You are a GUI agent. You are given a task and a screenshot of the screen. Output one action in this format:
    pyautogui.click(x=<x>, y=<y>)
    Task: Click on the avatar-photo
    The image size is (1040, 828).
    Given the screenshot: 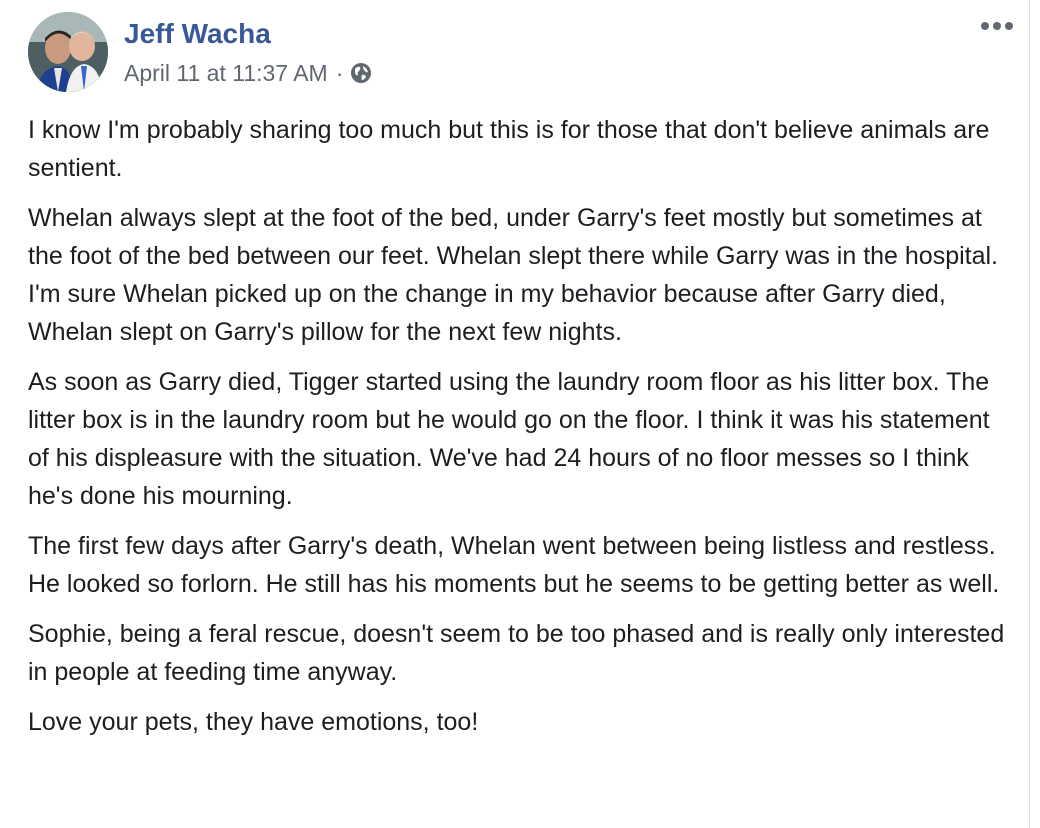 What is the action you would take?
    pyautogui.click(x=68, y=52)
    